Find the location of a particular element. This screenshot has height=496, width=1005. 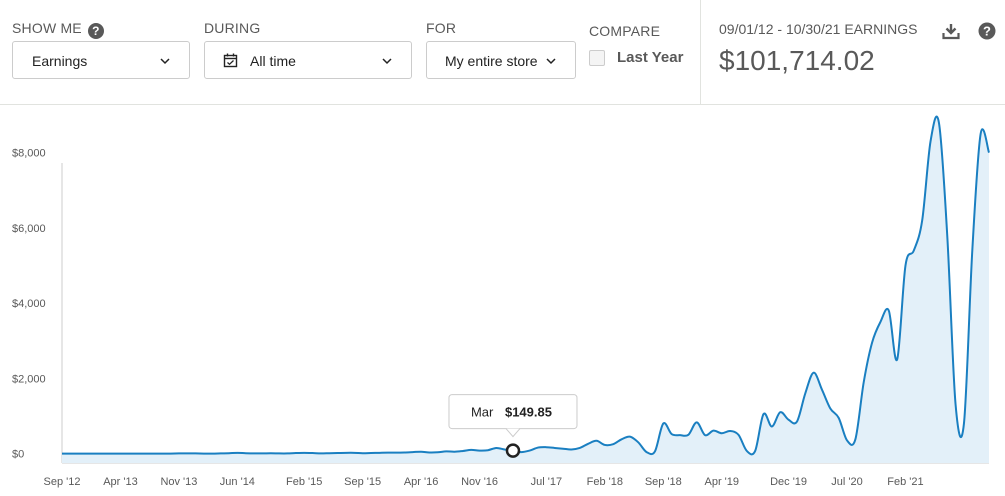

x-tick-label: Sep '15 is located at coordinates (362, 482).